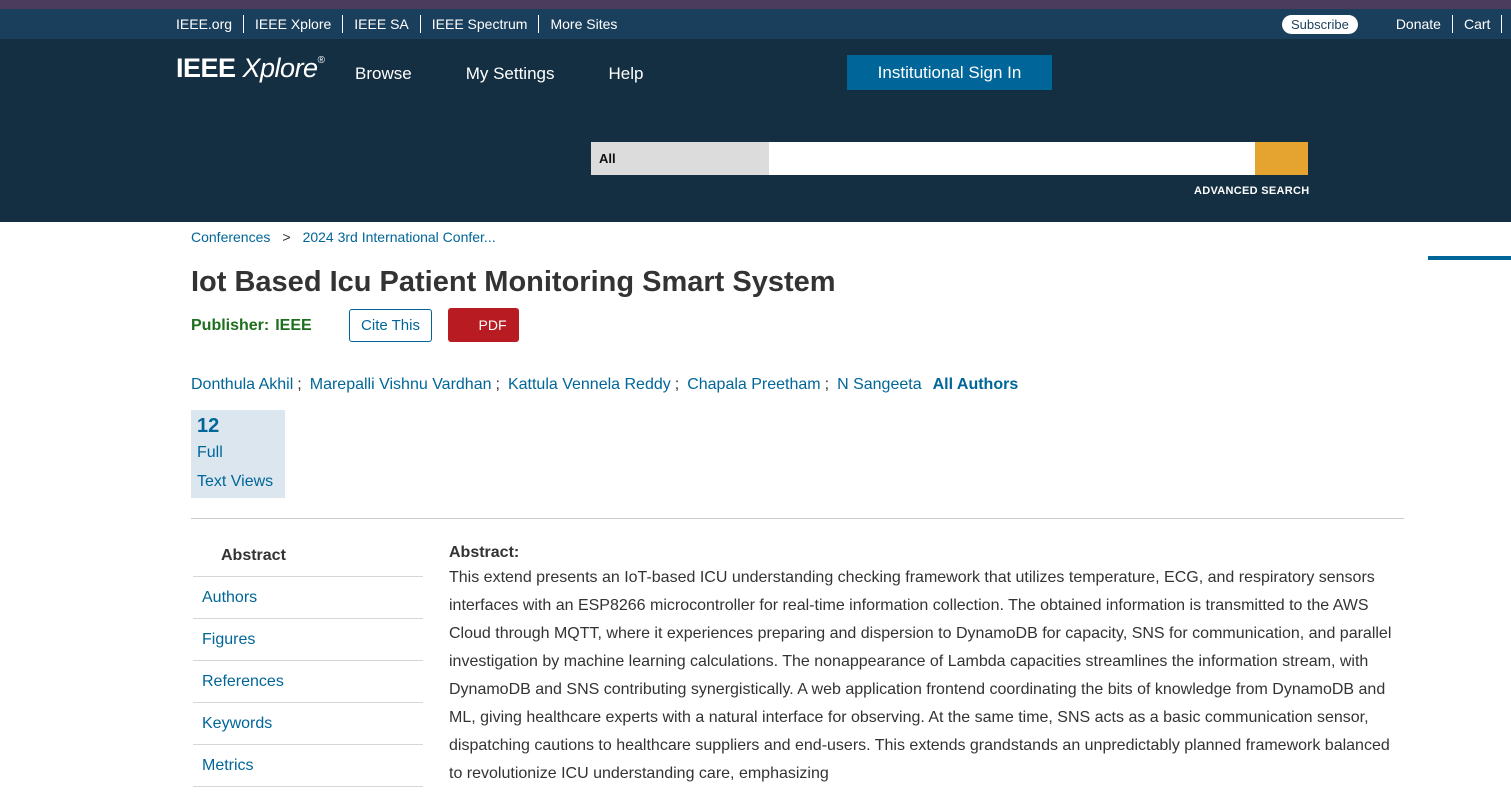 The height and width of the screenshot is (793, 1511). I want to click on search-bar: All, so click(949, 158).